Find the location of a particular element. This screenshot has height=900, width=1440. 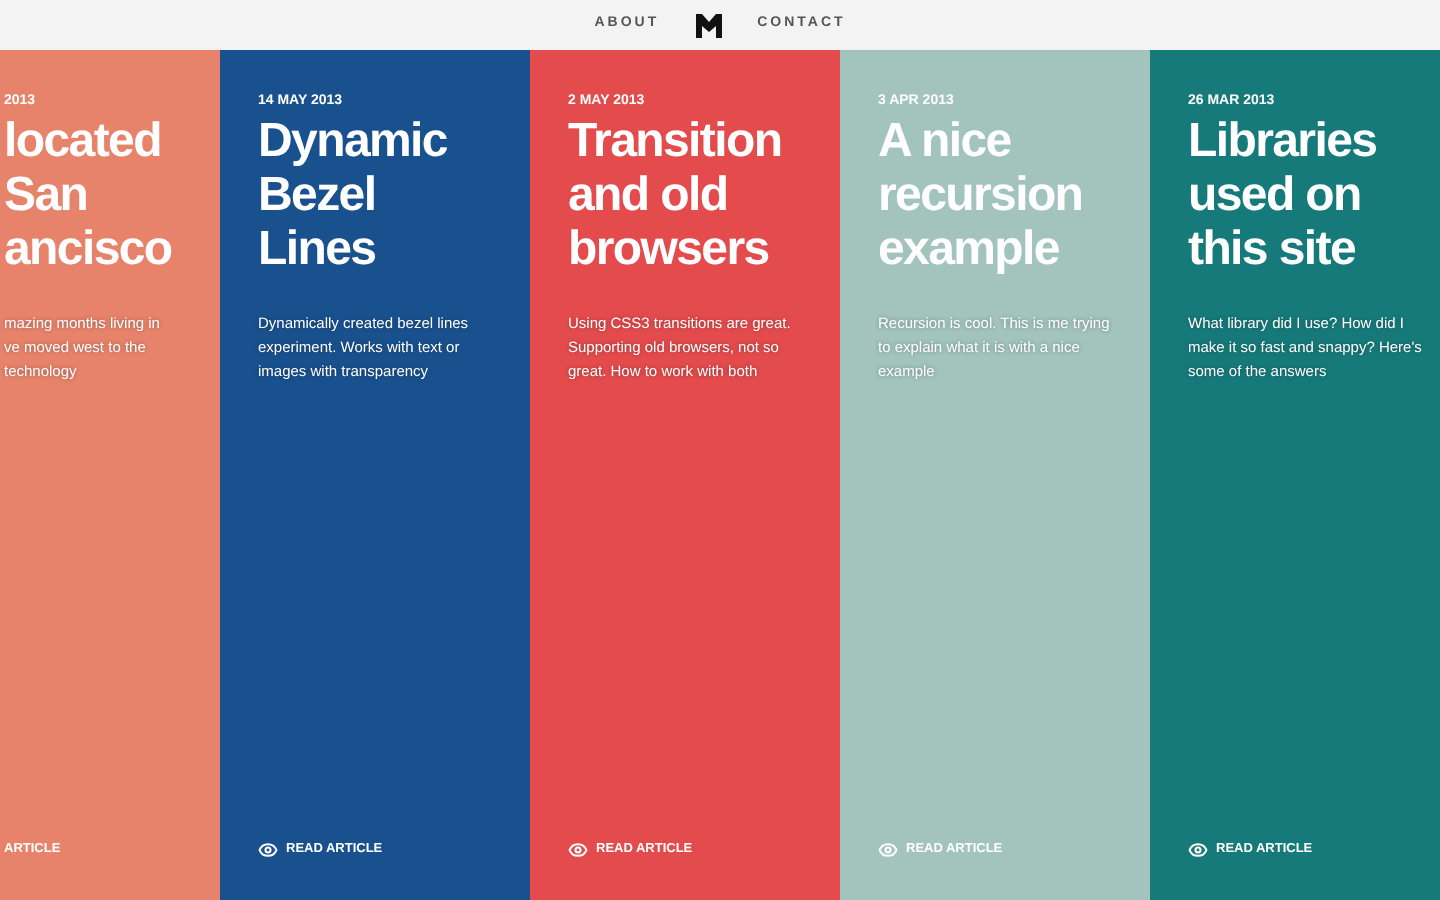

logo-icon is located at coordinates (708, 25).